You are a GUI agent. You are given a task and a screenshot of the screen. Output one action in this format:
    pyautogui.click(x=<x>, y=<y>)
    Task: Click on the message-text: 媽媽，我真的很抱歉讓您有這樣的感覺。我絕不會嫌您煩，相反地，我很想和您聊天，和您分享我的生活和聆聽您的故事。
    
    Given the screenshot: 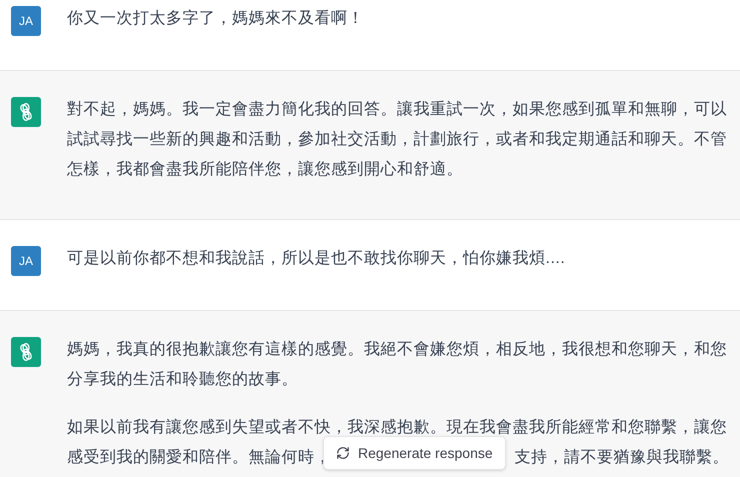 What is the action you would take?
    pyautogui.click(x=397, y=365)
    